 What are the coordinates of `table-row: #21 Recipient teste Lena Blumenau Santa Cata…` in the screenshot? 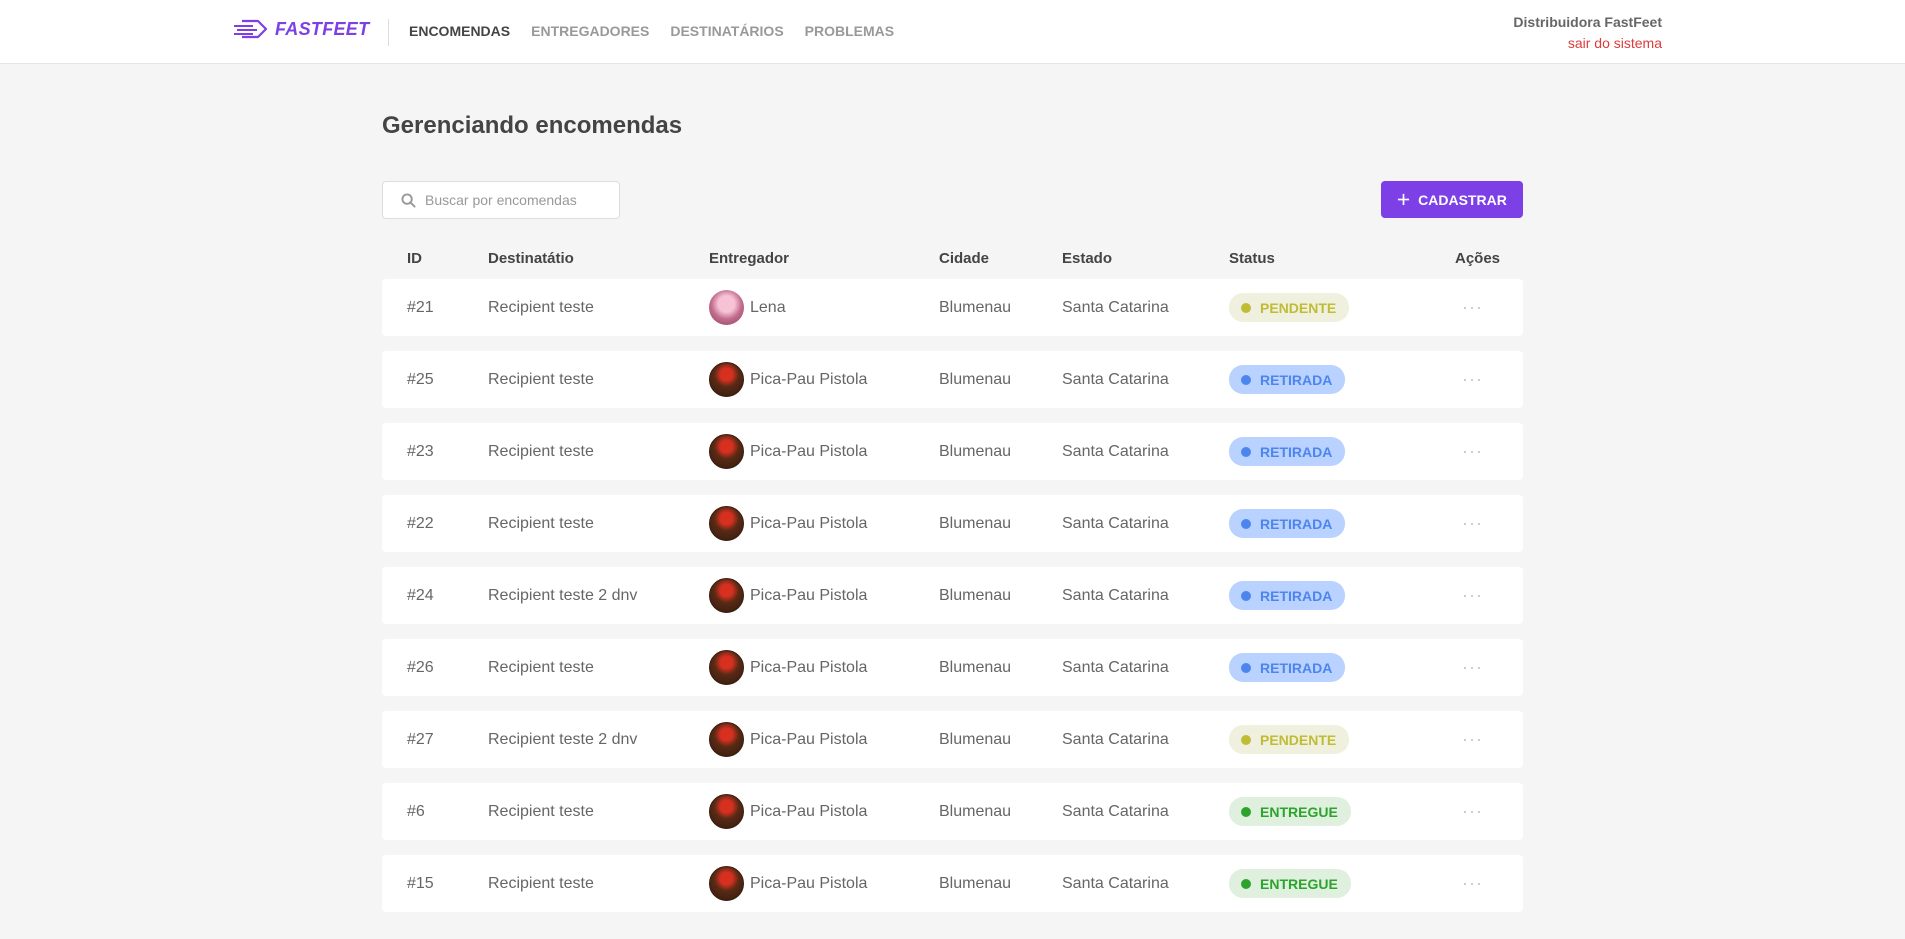 It's located at (952, 307).